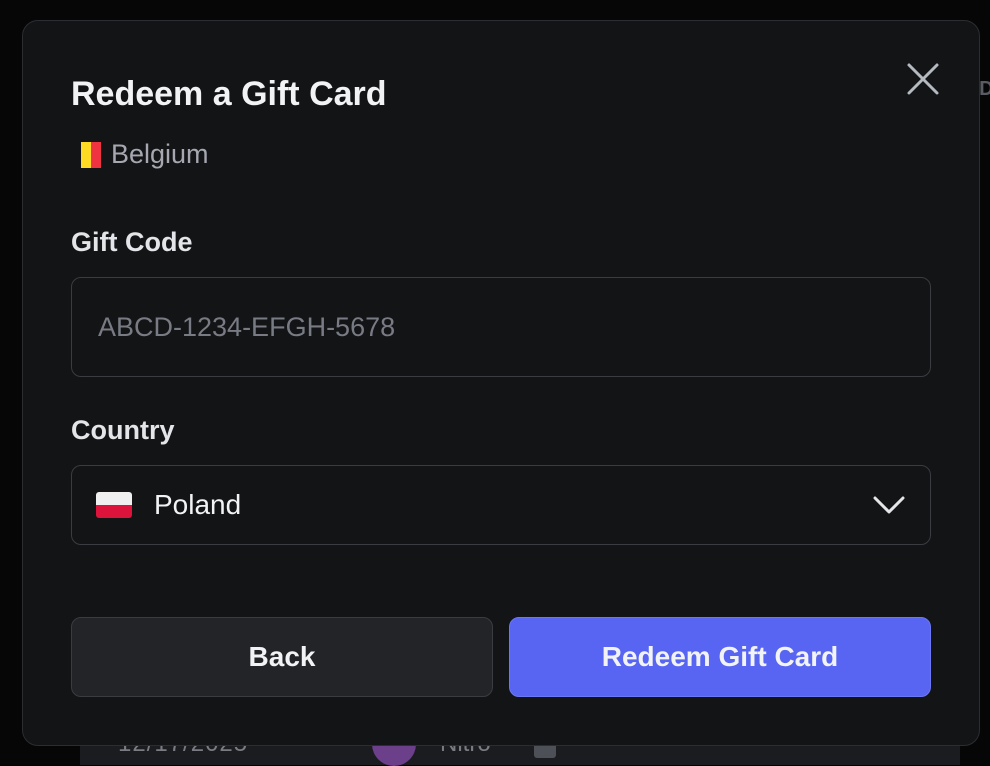  I want to click on close-button, so click(923, 79).